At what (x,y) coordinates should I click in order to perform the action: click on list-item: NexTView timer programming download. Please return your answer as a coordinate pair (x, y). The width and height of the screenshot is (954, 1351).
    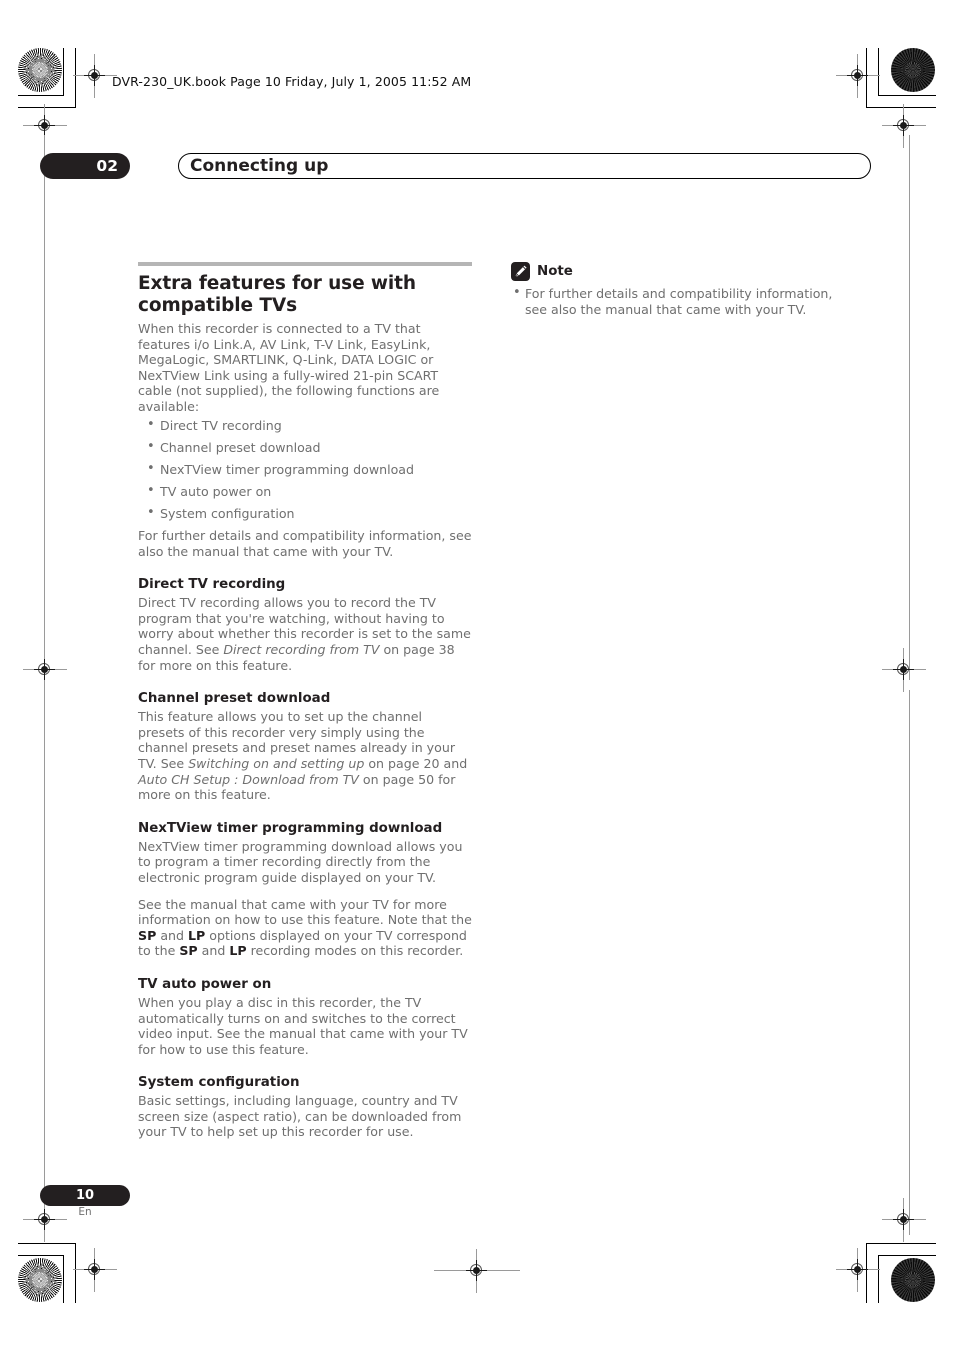
    Looking at the image, I should click on (305, 469).